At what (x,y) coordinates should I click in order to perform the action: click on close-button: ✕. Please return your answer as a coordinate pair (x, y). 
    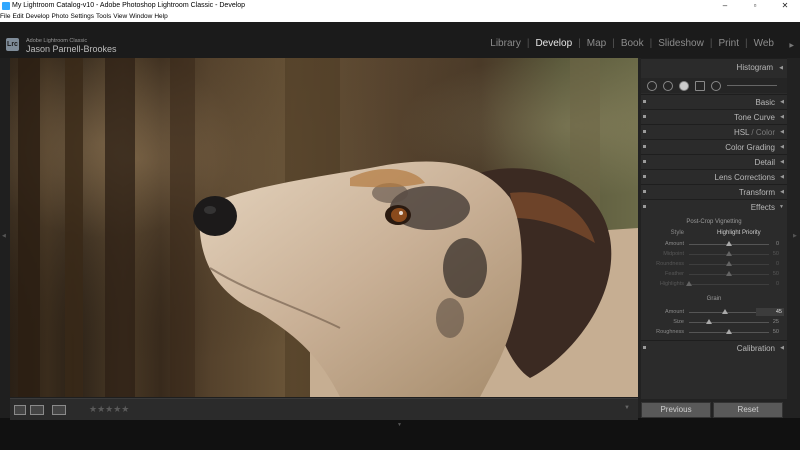
    Looking at the image, I should click on (785, 6).